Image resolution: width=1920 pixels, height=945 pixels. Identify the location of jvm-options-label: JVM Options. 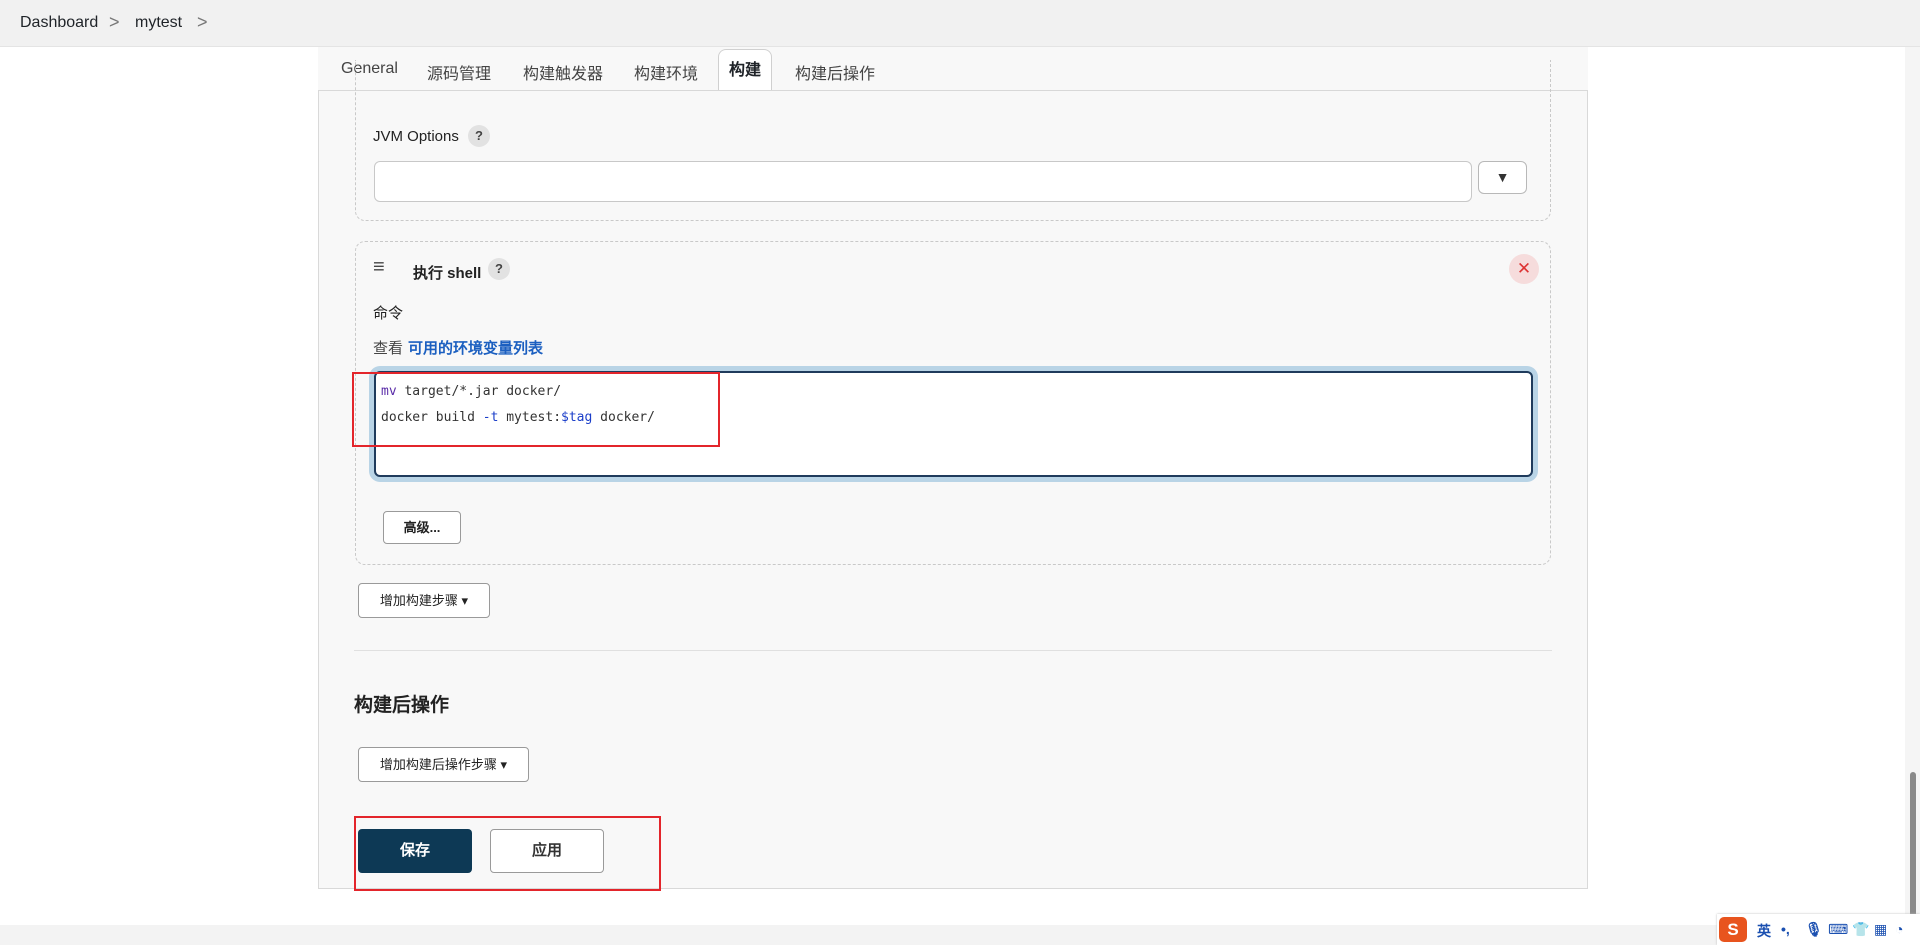
(416, 136).